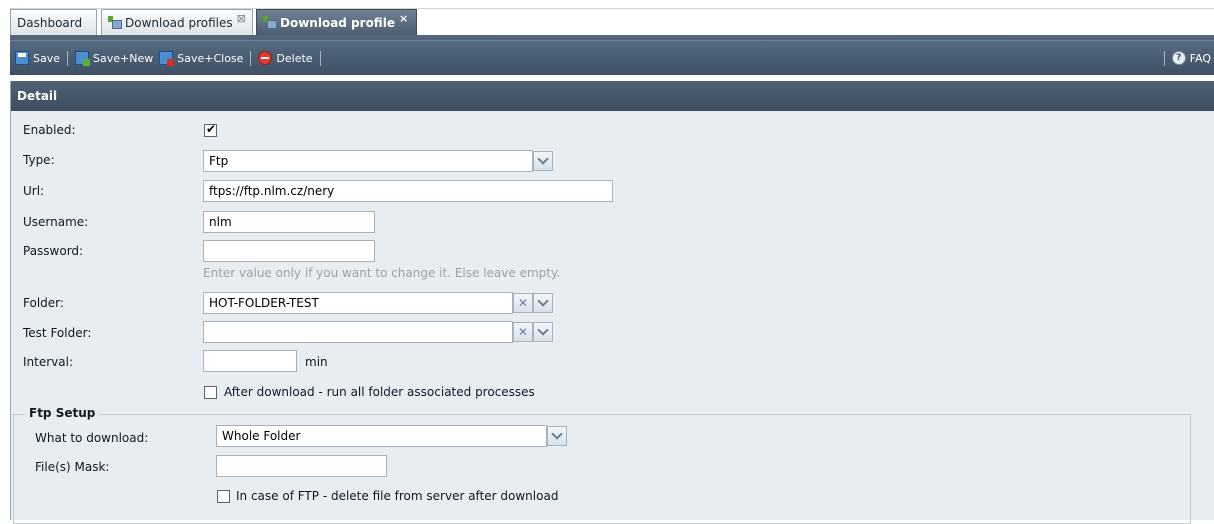 This screenshot has width=1214, height=524. Describe the element at coordinates (250, 361) in the screenshot. I see `interval-input` at that location.